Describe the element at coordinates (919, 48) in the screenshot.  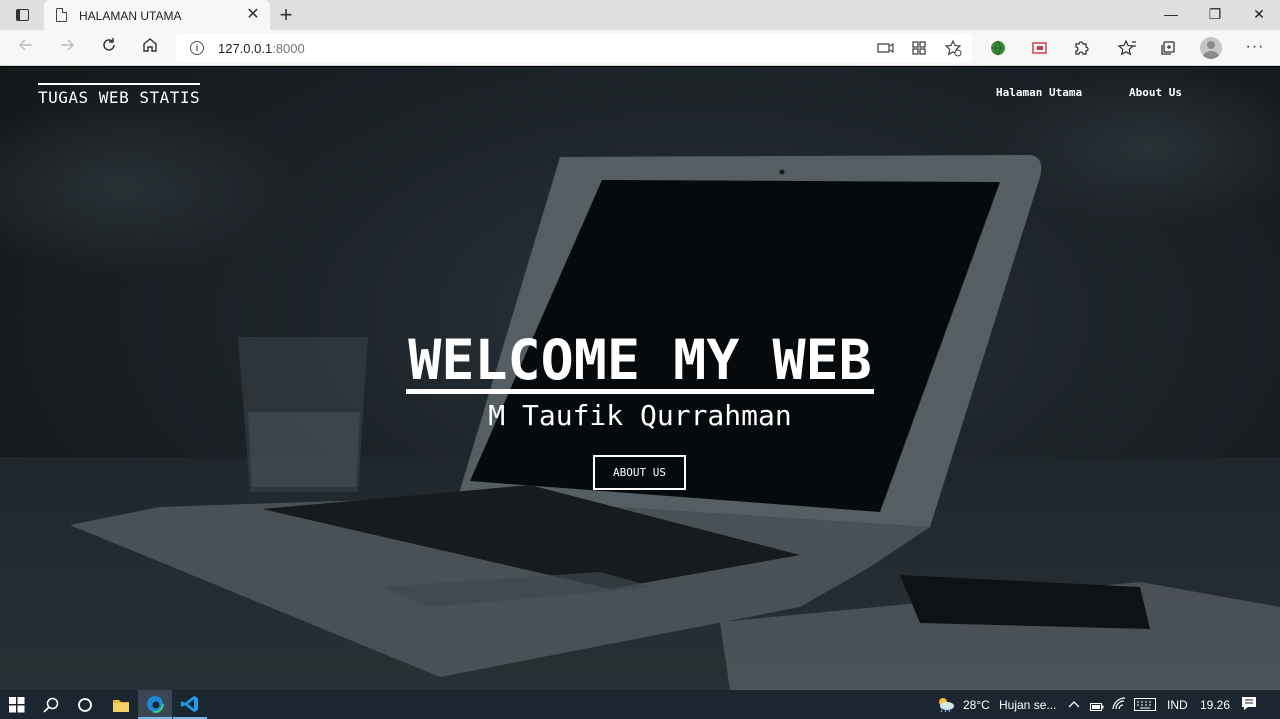
I see `apps-grid-icon` at that location.